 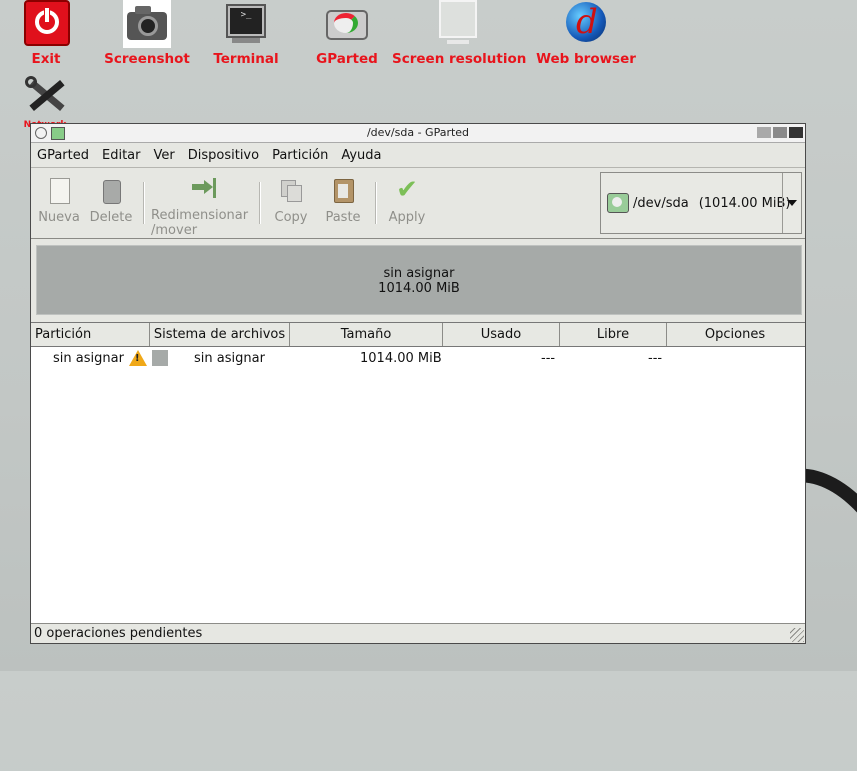 I want to click on apply-button: ✔ Apply, so click(x=407, y=200).